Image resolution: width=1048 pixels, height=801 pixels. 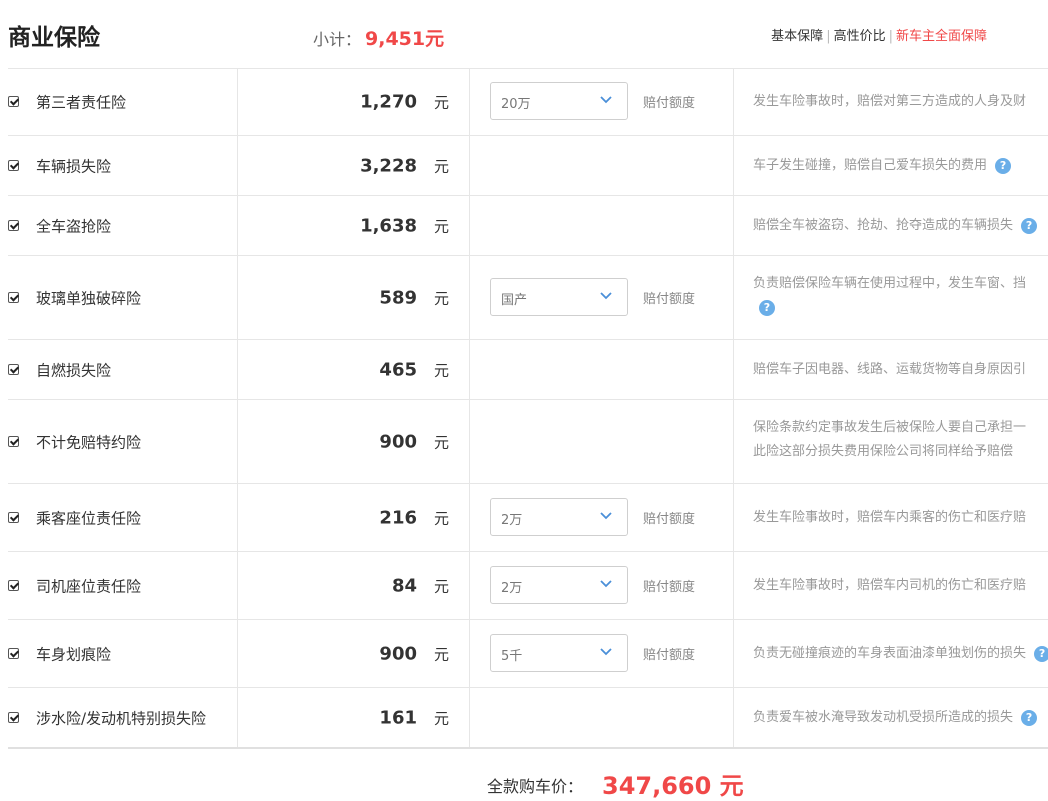 What do you see at coordinates (514, 300) in the screenshot?
I see `coverage-select-value: 国产` at bounding box center [514, 300].